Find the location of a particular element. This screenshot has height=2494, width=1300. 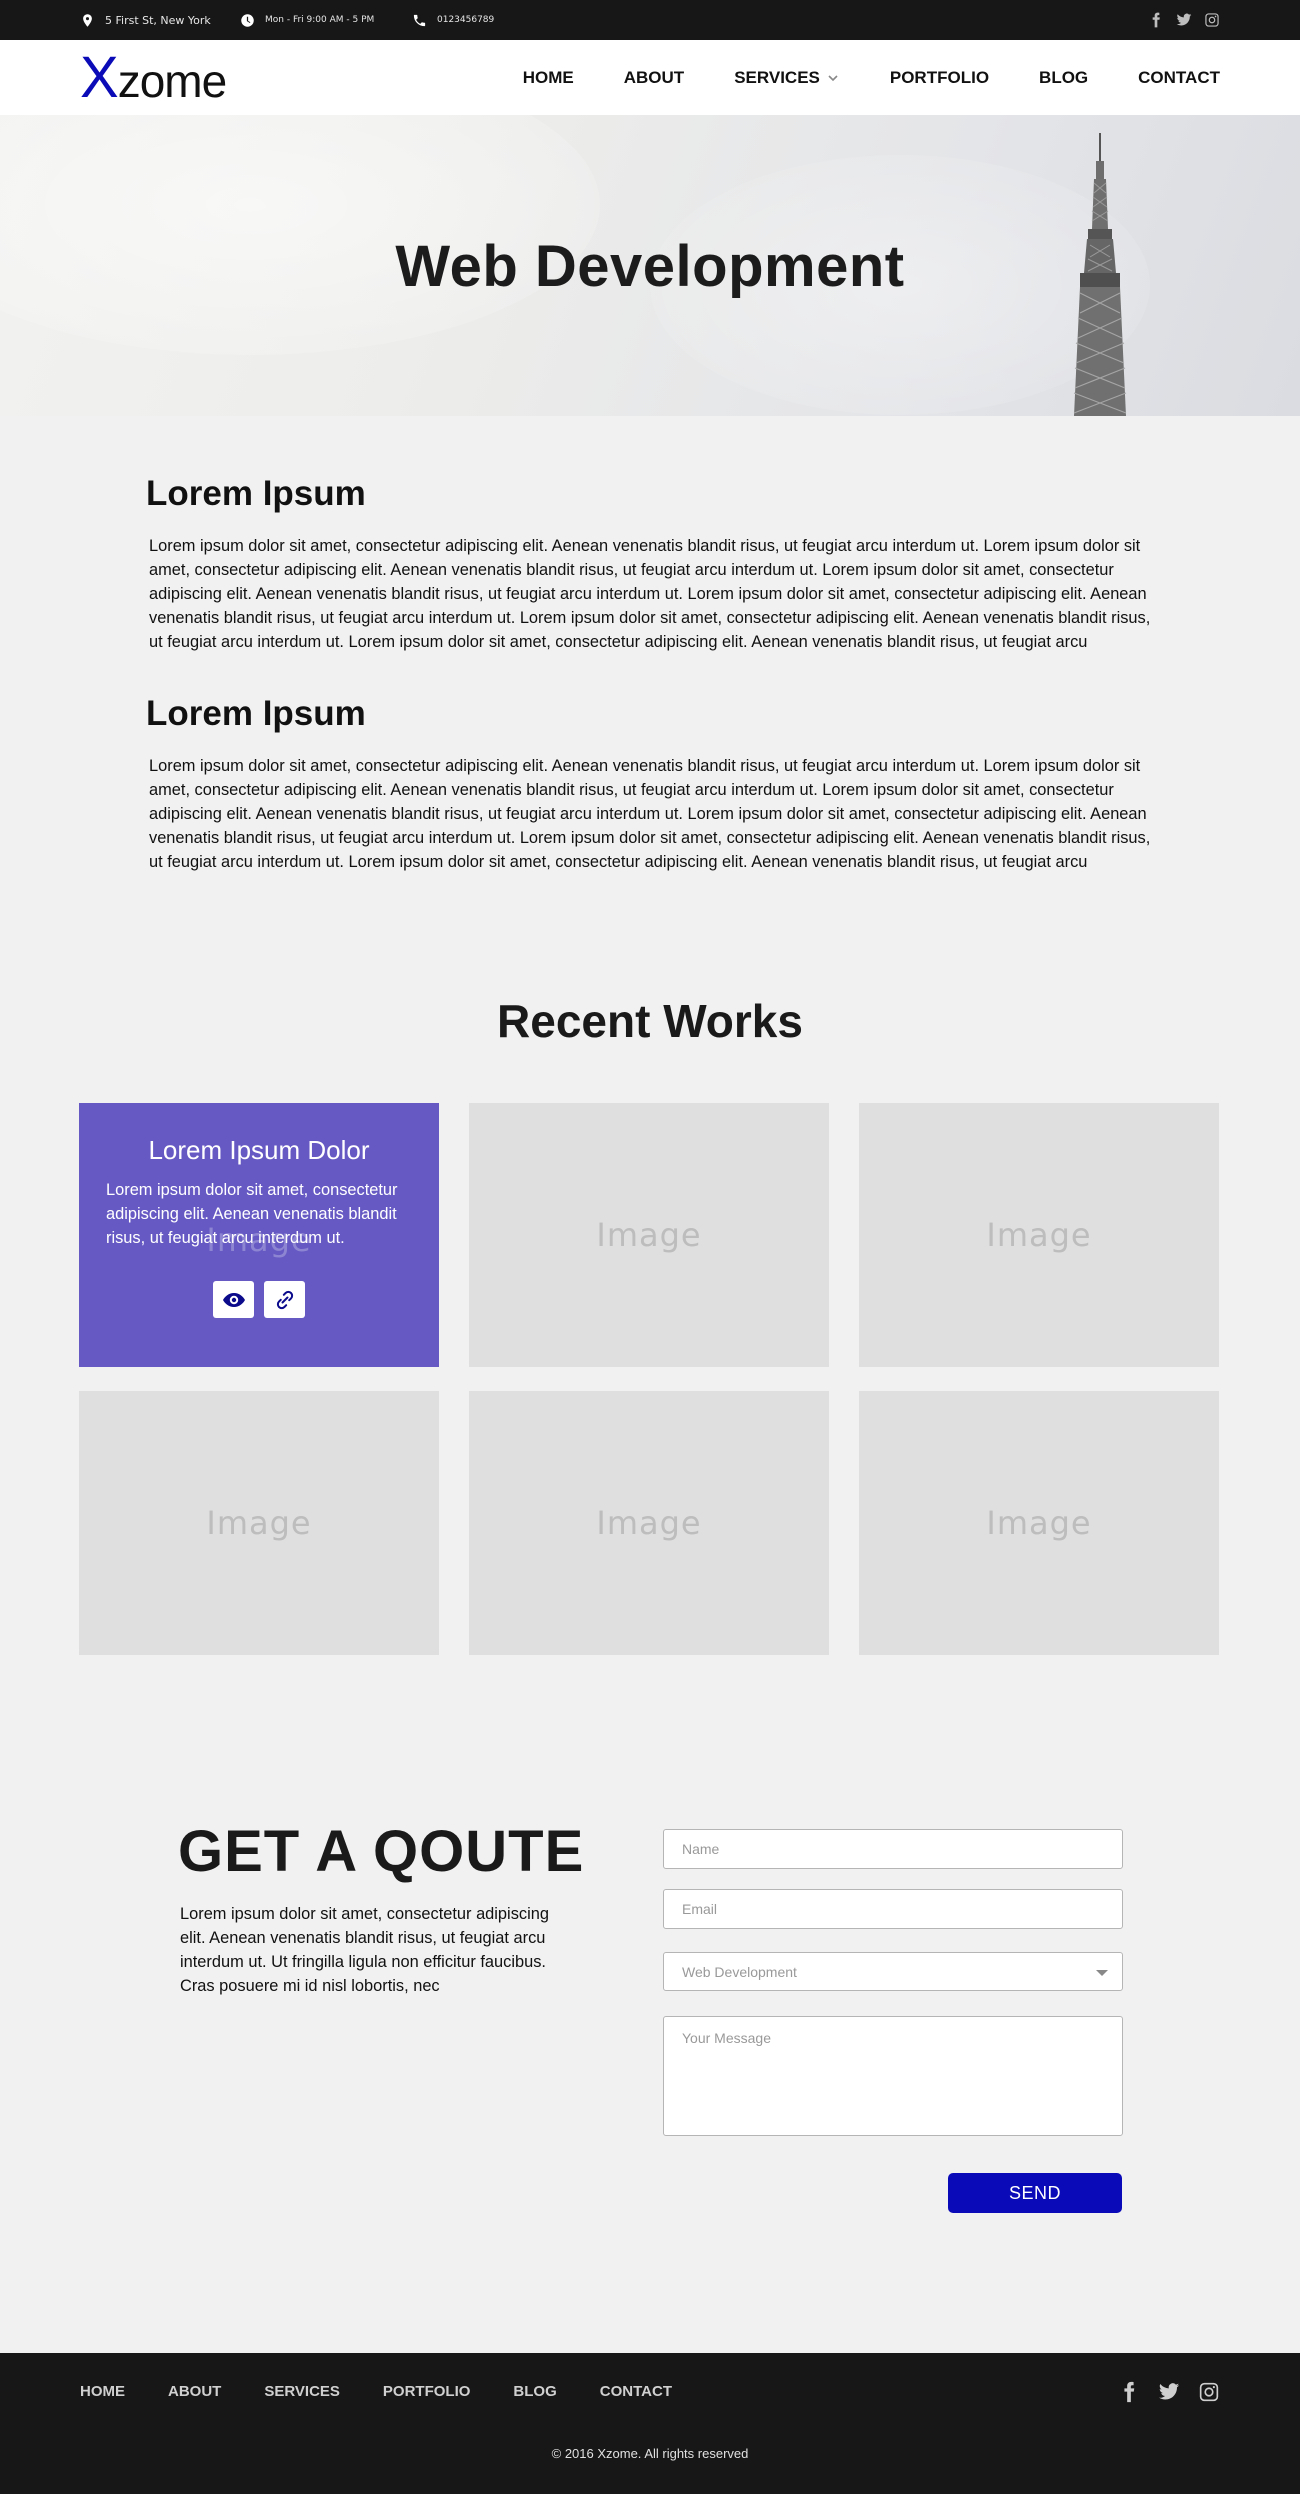

message-textarea: Your Message is located at coordinates (893, 2076).